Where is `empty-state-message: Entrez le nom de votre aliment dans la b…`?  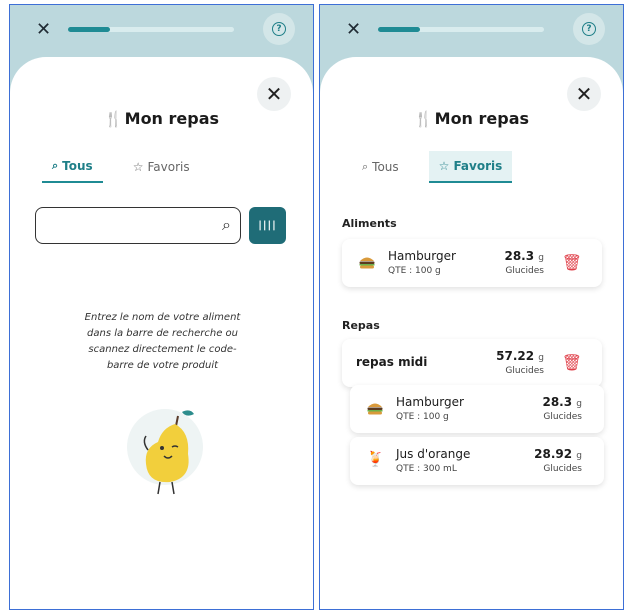 empty-state-message: Entrez le nom de votre aliment dans la b… is located at coordinates (162, 341).